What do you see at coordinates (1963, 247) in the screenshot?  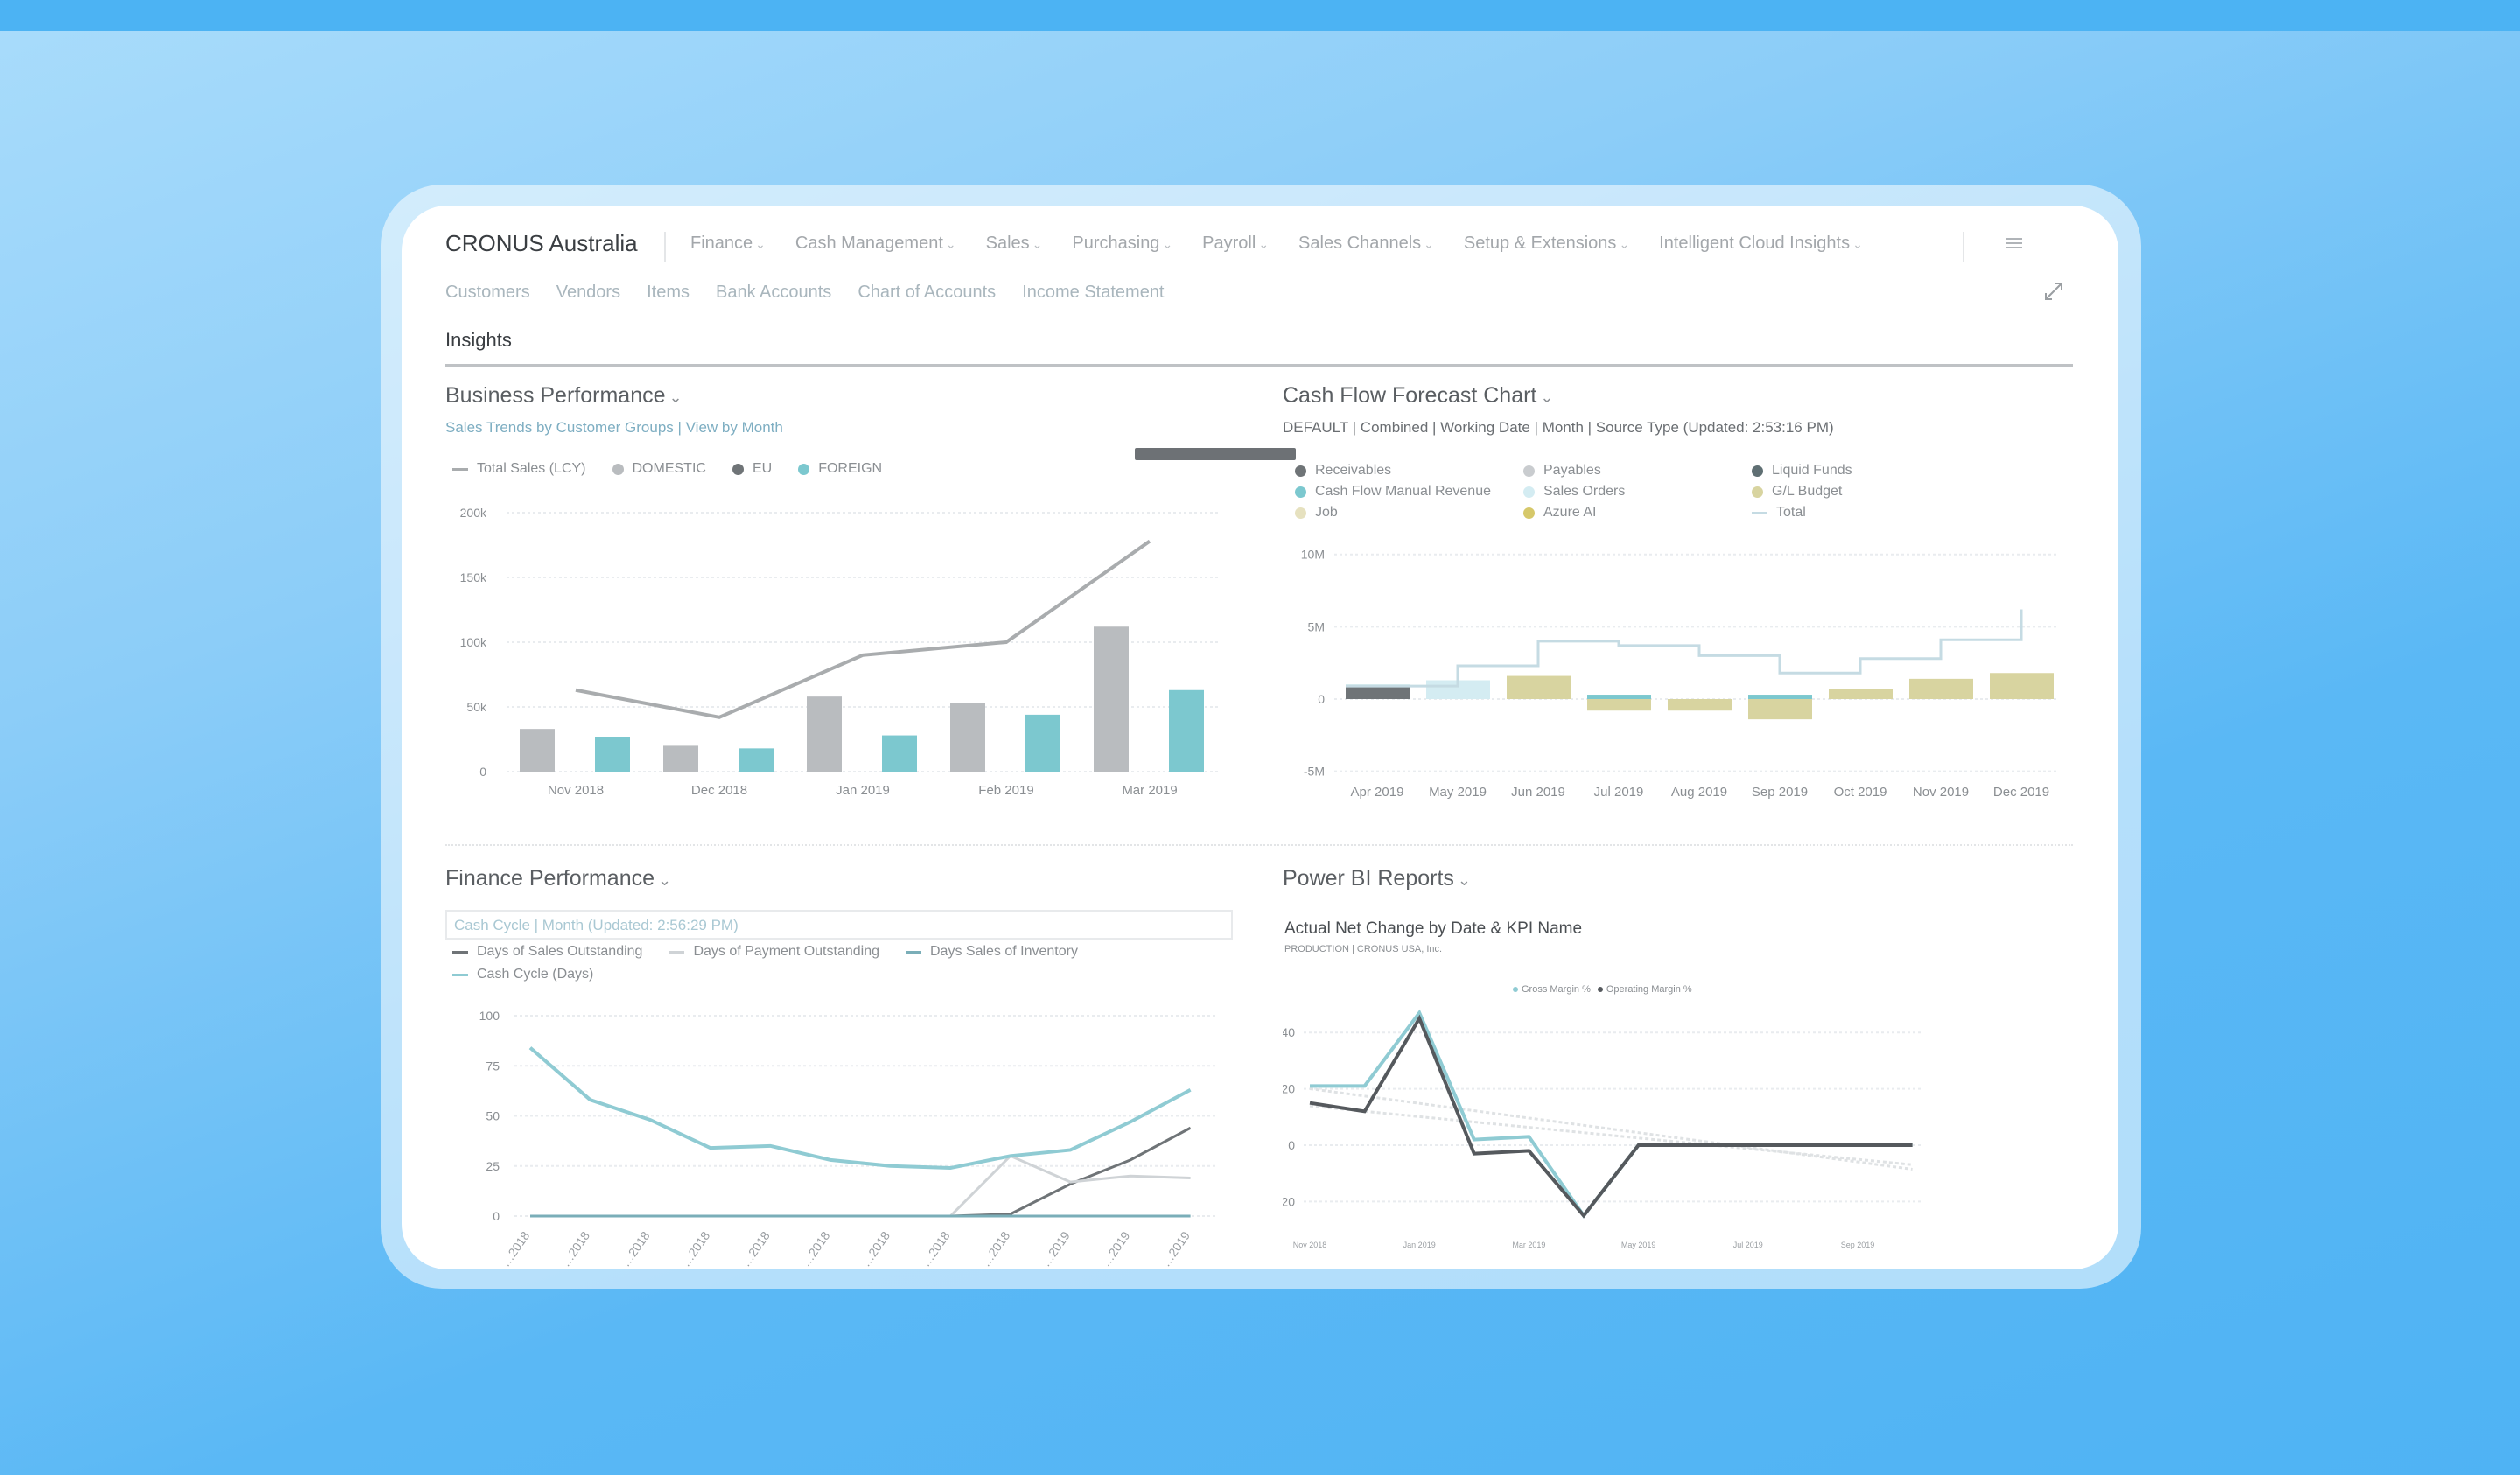 I see `divider` at bounding box center [1963, 247].